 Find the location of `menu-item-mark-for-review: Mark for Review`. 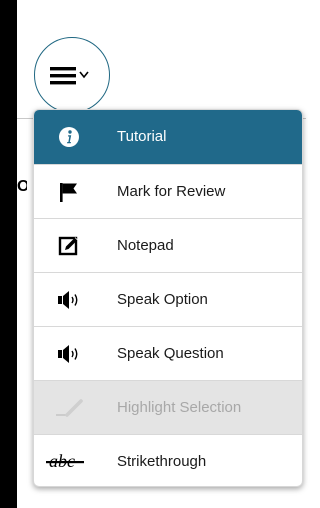

menu-item-mark-for-review: Mark for Review is located at coordinates (168, 191).